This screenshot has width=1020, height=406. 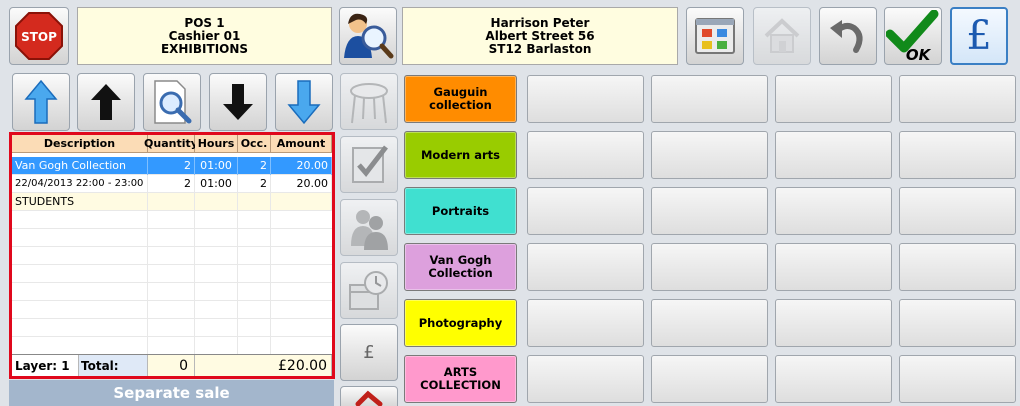 What do you see at coordinates (460, 155) in the screenshot?
I see `category-modern-arts: Modern arts` at bounding box center [460, 155].